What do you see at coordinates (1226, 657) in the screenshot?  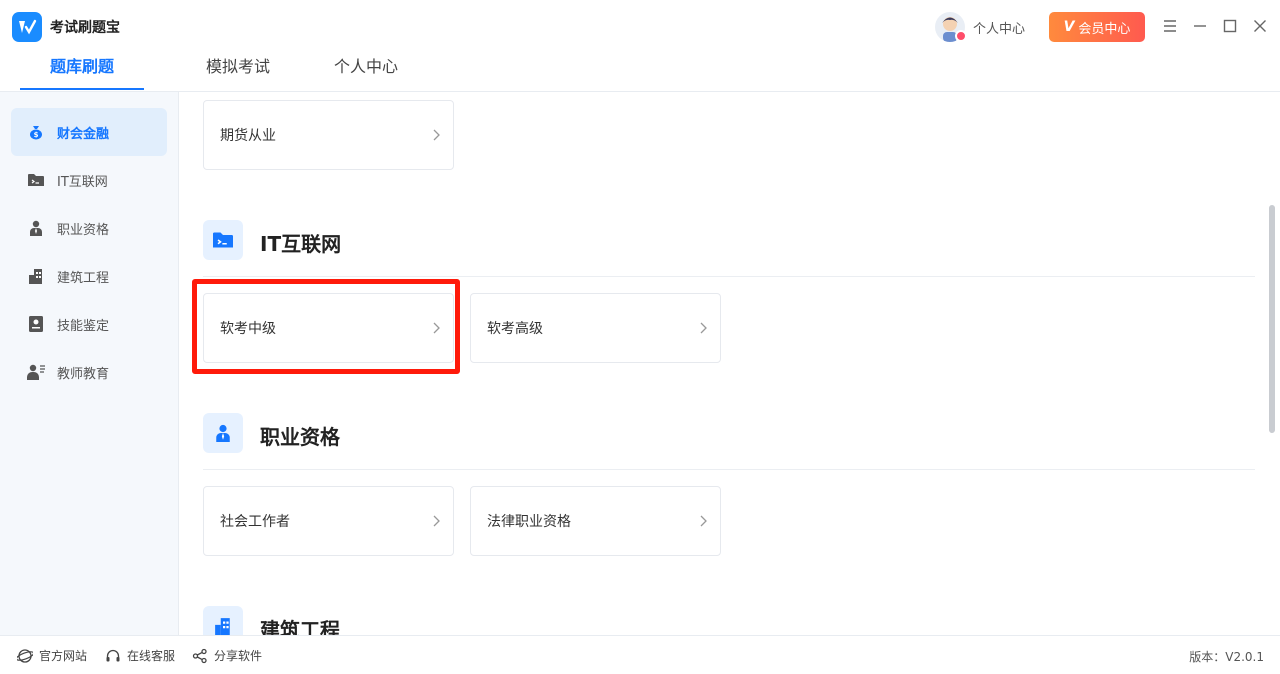 I see `version-label: 版本：V2.0.1` at bounding box center [1226, 657].